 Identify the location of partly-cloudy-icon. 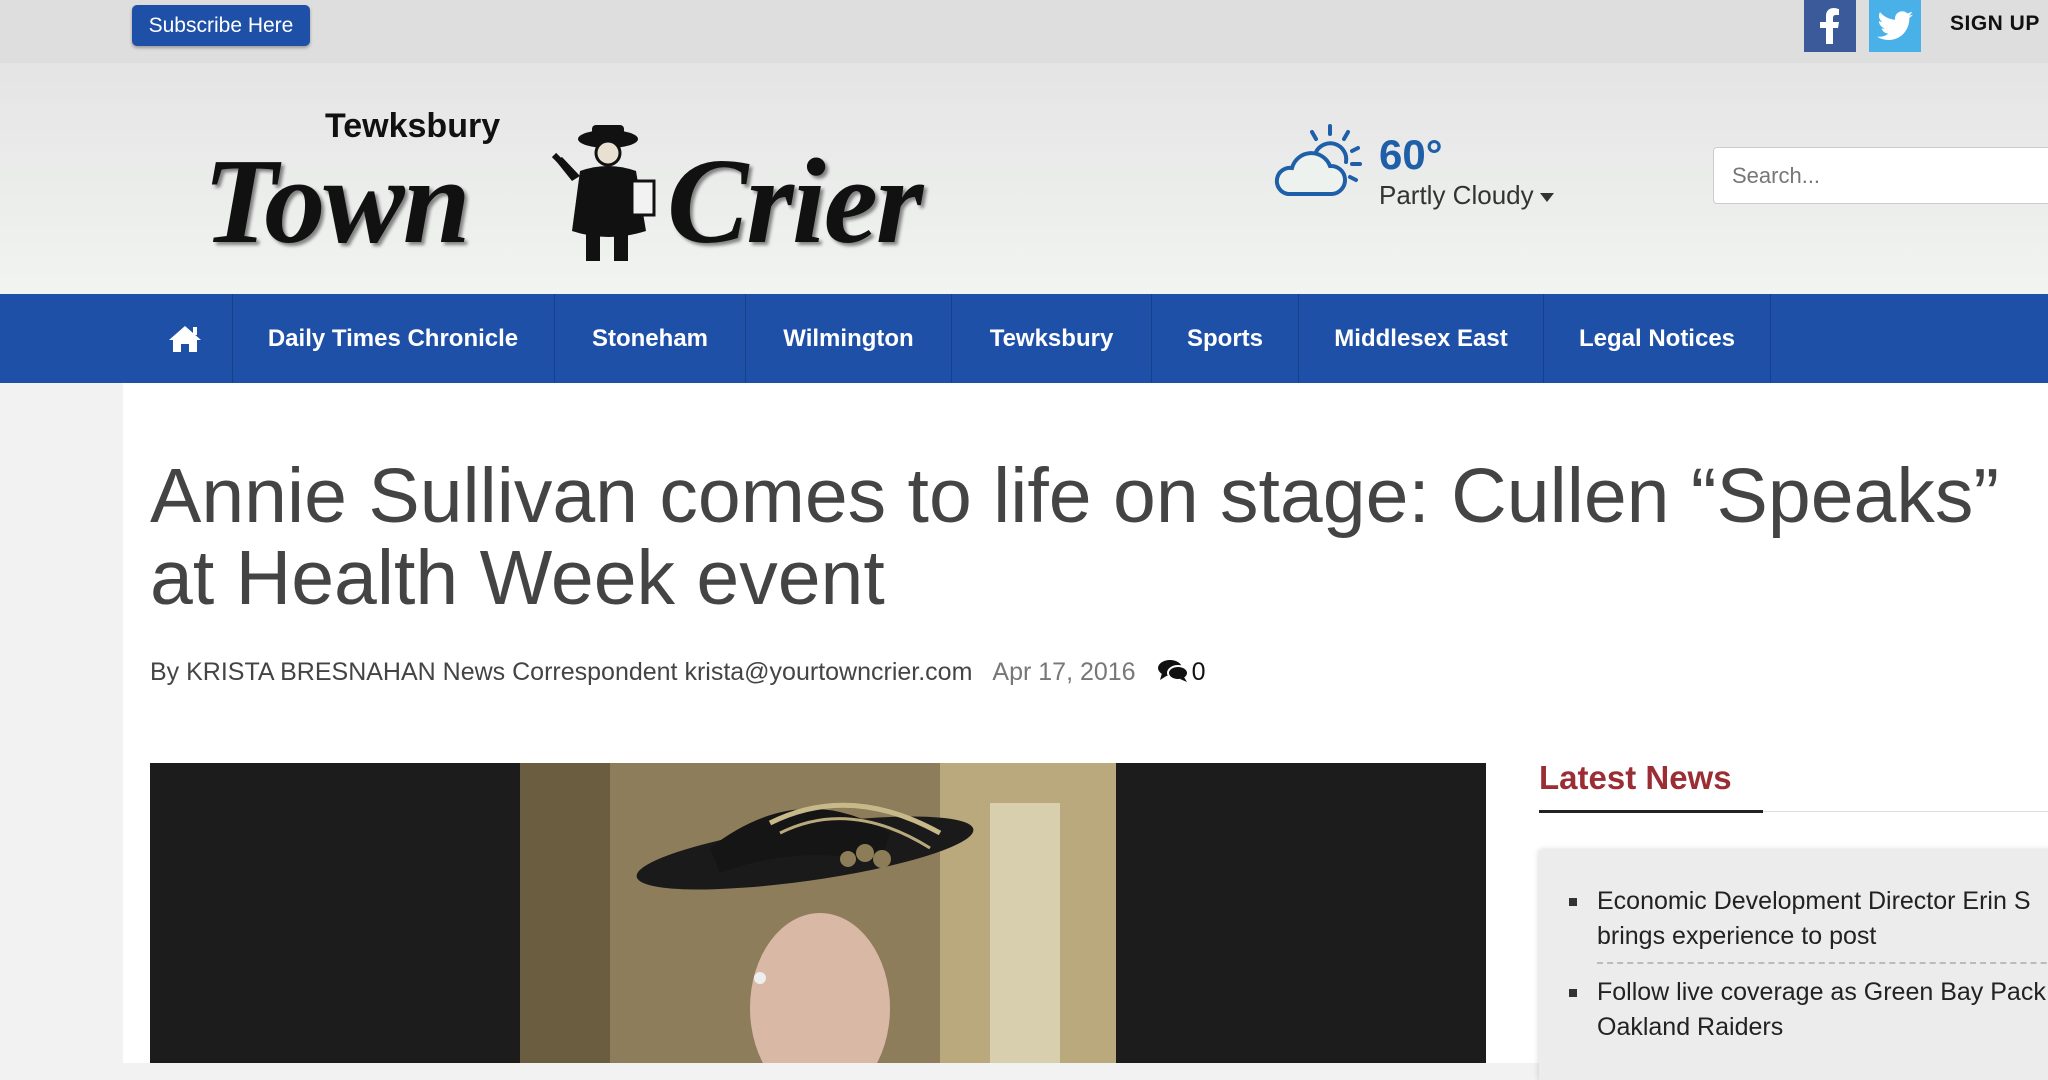
(1318, 160).